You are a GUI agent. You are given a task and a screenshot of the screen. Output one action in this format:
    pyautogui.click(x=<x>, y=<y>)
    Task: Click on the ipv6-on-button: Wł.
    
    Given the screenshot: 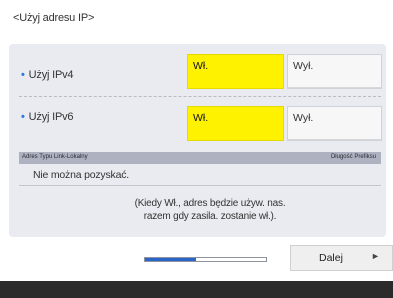 What is the action you would take?
    pyautogui.click(x=235, y=123)
    